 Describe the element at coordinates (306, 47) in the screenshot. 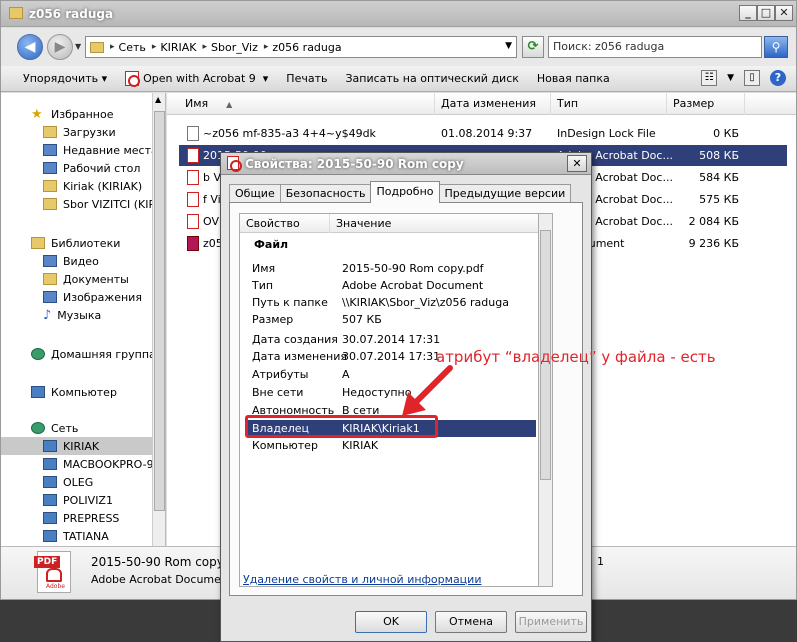

I see `breadcrumb-current-folder: z056 raduga` at that location.